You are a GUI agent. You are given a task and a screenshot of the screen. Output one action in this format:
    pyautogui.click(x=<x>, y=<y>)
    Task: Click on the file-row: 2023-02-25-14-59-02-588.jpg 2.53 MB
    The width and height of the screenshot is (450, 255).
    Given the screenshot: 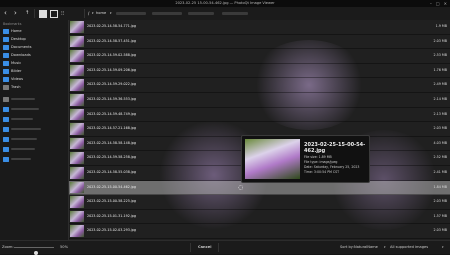 What is the action you would take?
    pyautogui.click(x=259, y=56)
    